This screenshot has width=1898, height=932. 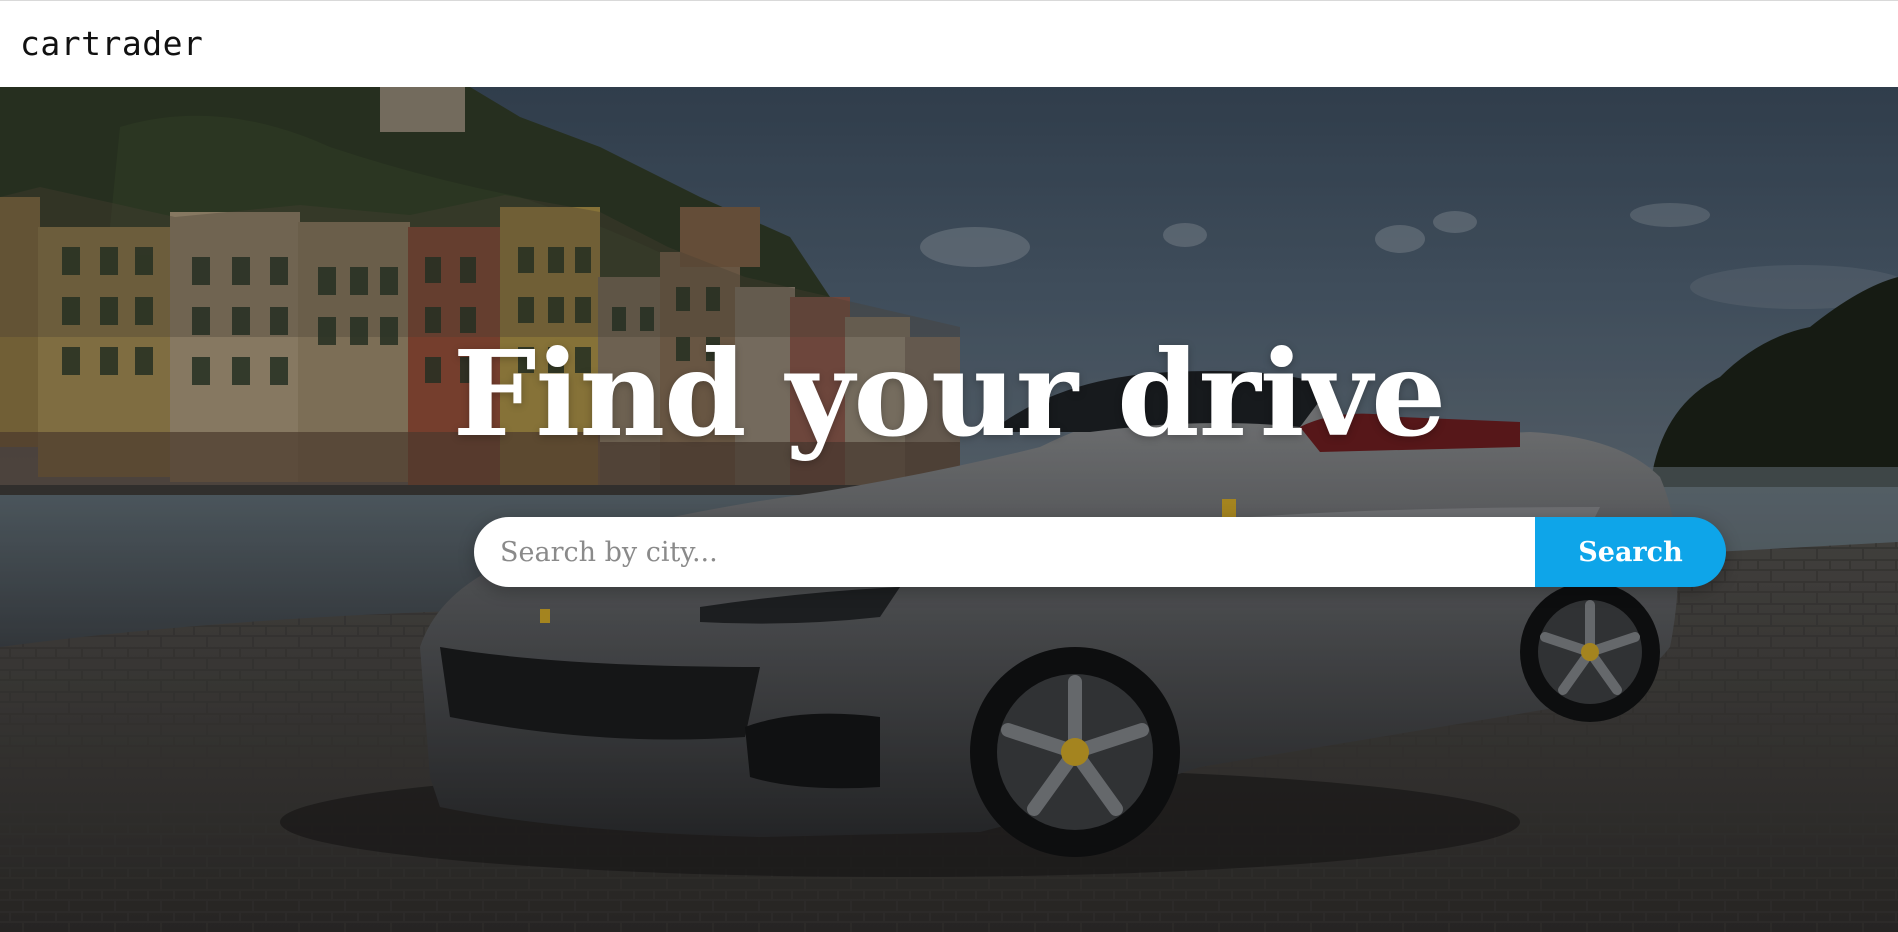 I want to click on hero-headline: Find your drive, so click(x=949, y=393).